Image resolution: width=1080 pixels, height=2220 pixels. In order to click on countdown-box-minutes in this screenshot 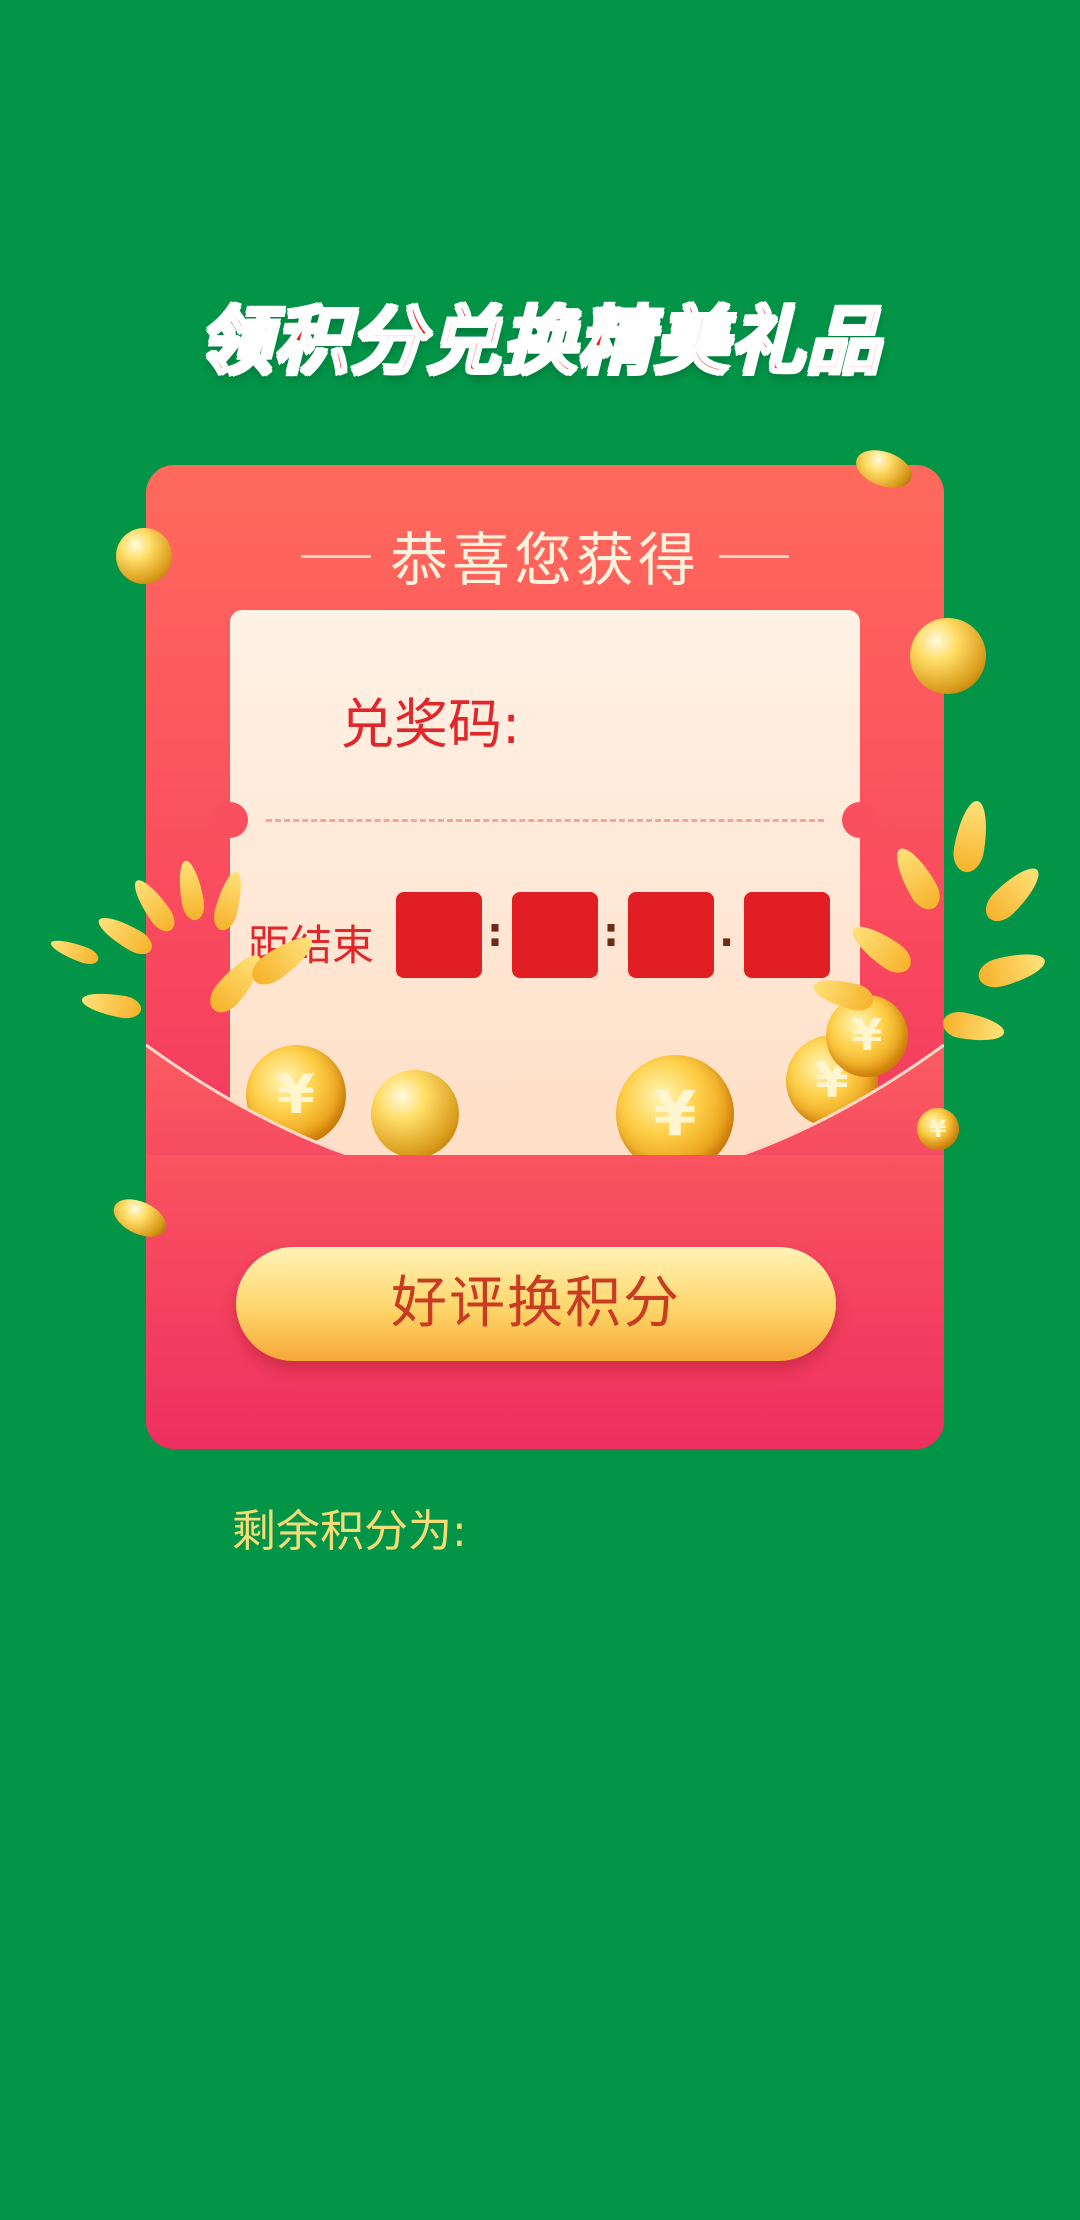, I will do `click(671, 935)`.